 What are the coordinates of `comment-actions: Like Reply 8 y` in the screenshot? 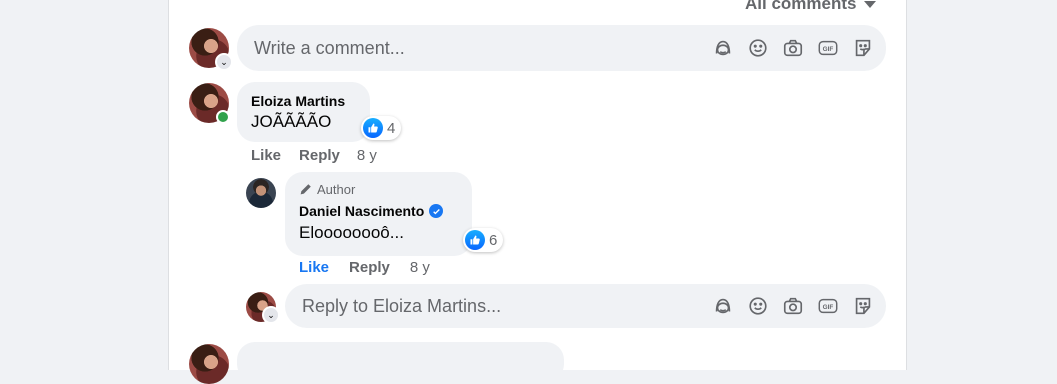 It's located at (314, 155).